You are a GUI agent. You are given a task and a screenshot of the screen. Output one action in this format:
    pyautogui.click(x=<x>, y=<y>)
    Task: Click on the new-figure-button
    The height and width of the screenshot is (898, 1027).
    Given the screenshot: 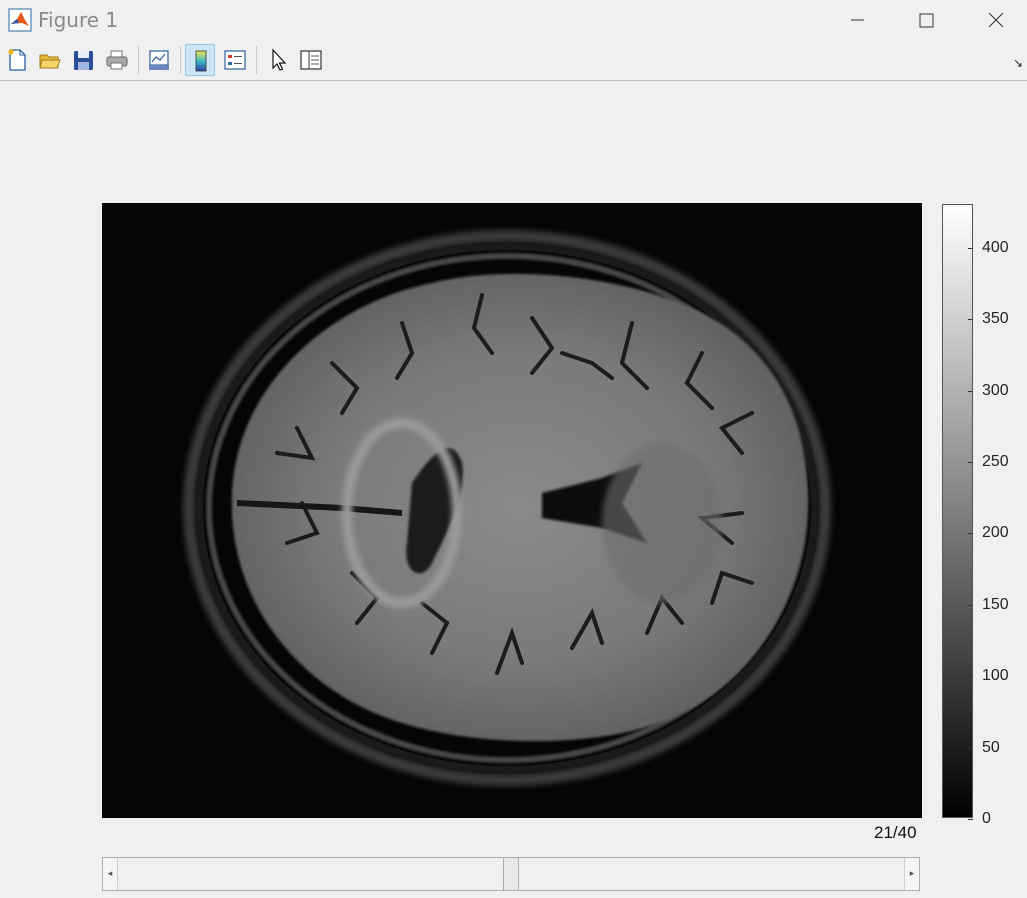 What is the action you would take?
    pyautogui.click(x=17, y=60)
    